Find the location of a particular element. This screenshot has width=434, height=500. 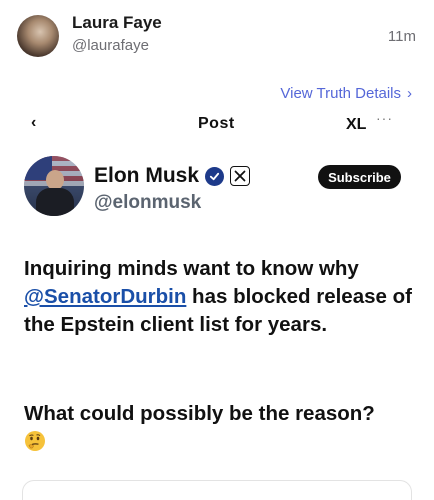

post-text-part: Inquiring minds want to know why is located at coordinates (191, 268).